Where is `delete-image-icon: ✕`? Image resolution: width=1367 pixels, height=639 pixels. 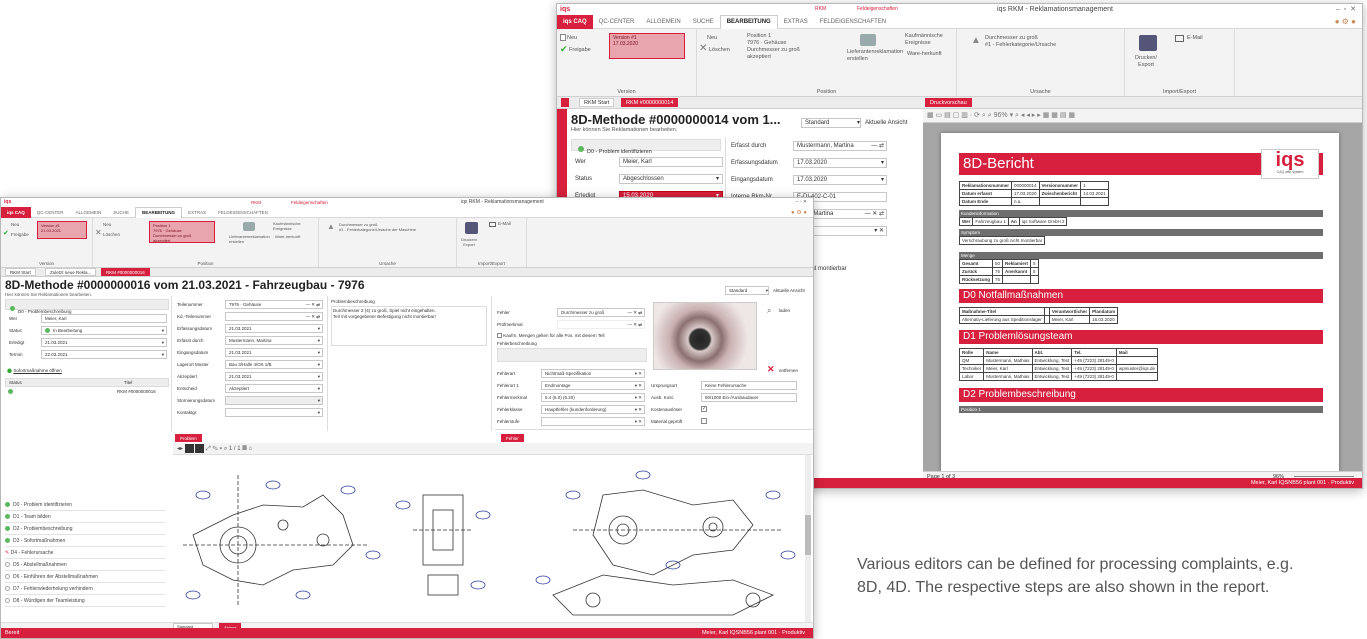 delete-image-icon: ✕ is located at coordinates (771, 369).